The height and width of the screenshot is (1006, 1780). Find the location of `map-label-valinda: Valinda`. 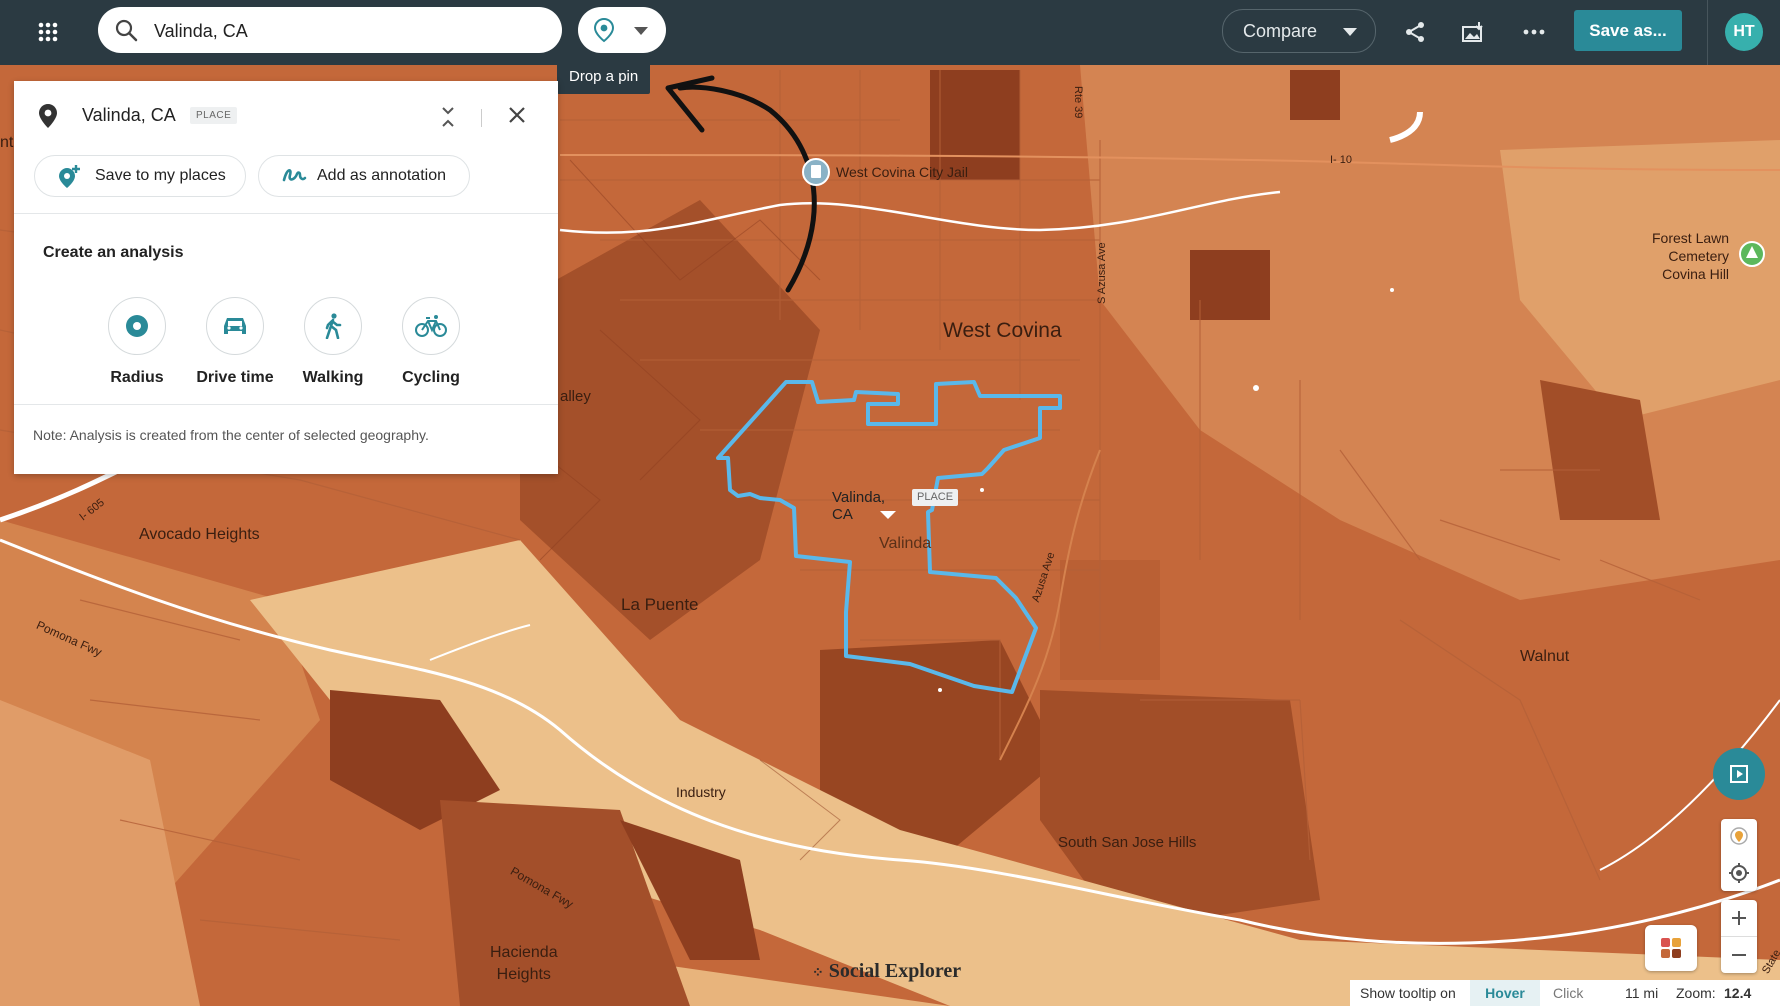

map-label-valinda: Valinda is located at coordinates (905, 543).